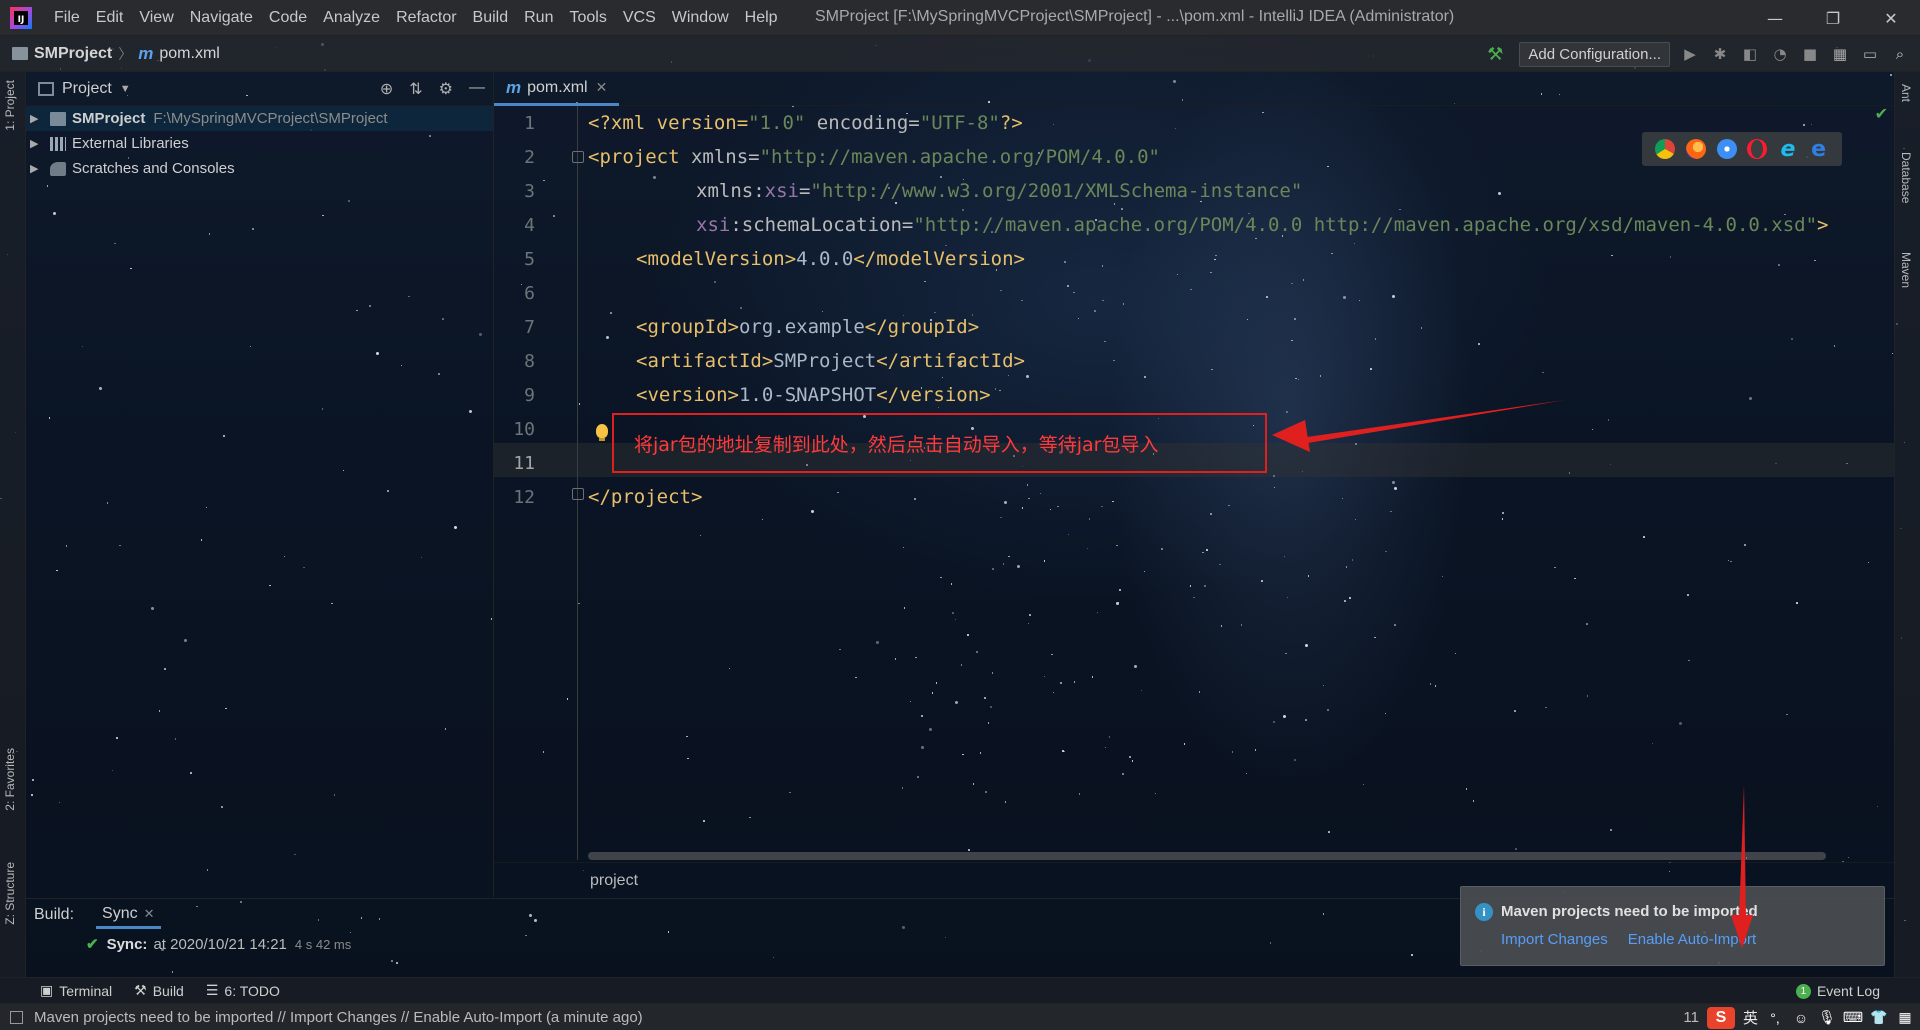 The width and height of the screenshot is (1920, 1030). What do you see at coordinates (110, 18) in the screenshot?
I see `menu-edit: Edit` at bounding box center [110, 18].